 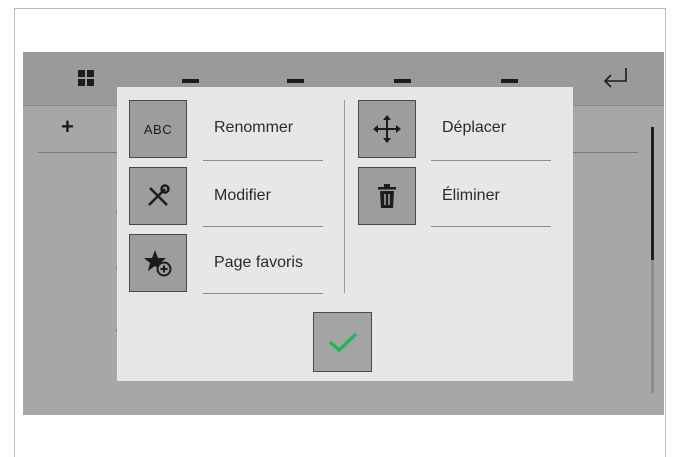 What do you see at coordinates (253, 128) in the screenshot?
I see `rename-label: Renommer` at bounding box center [253, 128].